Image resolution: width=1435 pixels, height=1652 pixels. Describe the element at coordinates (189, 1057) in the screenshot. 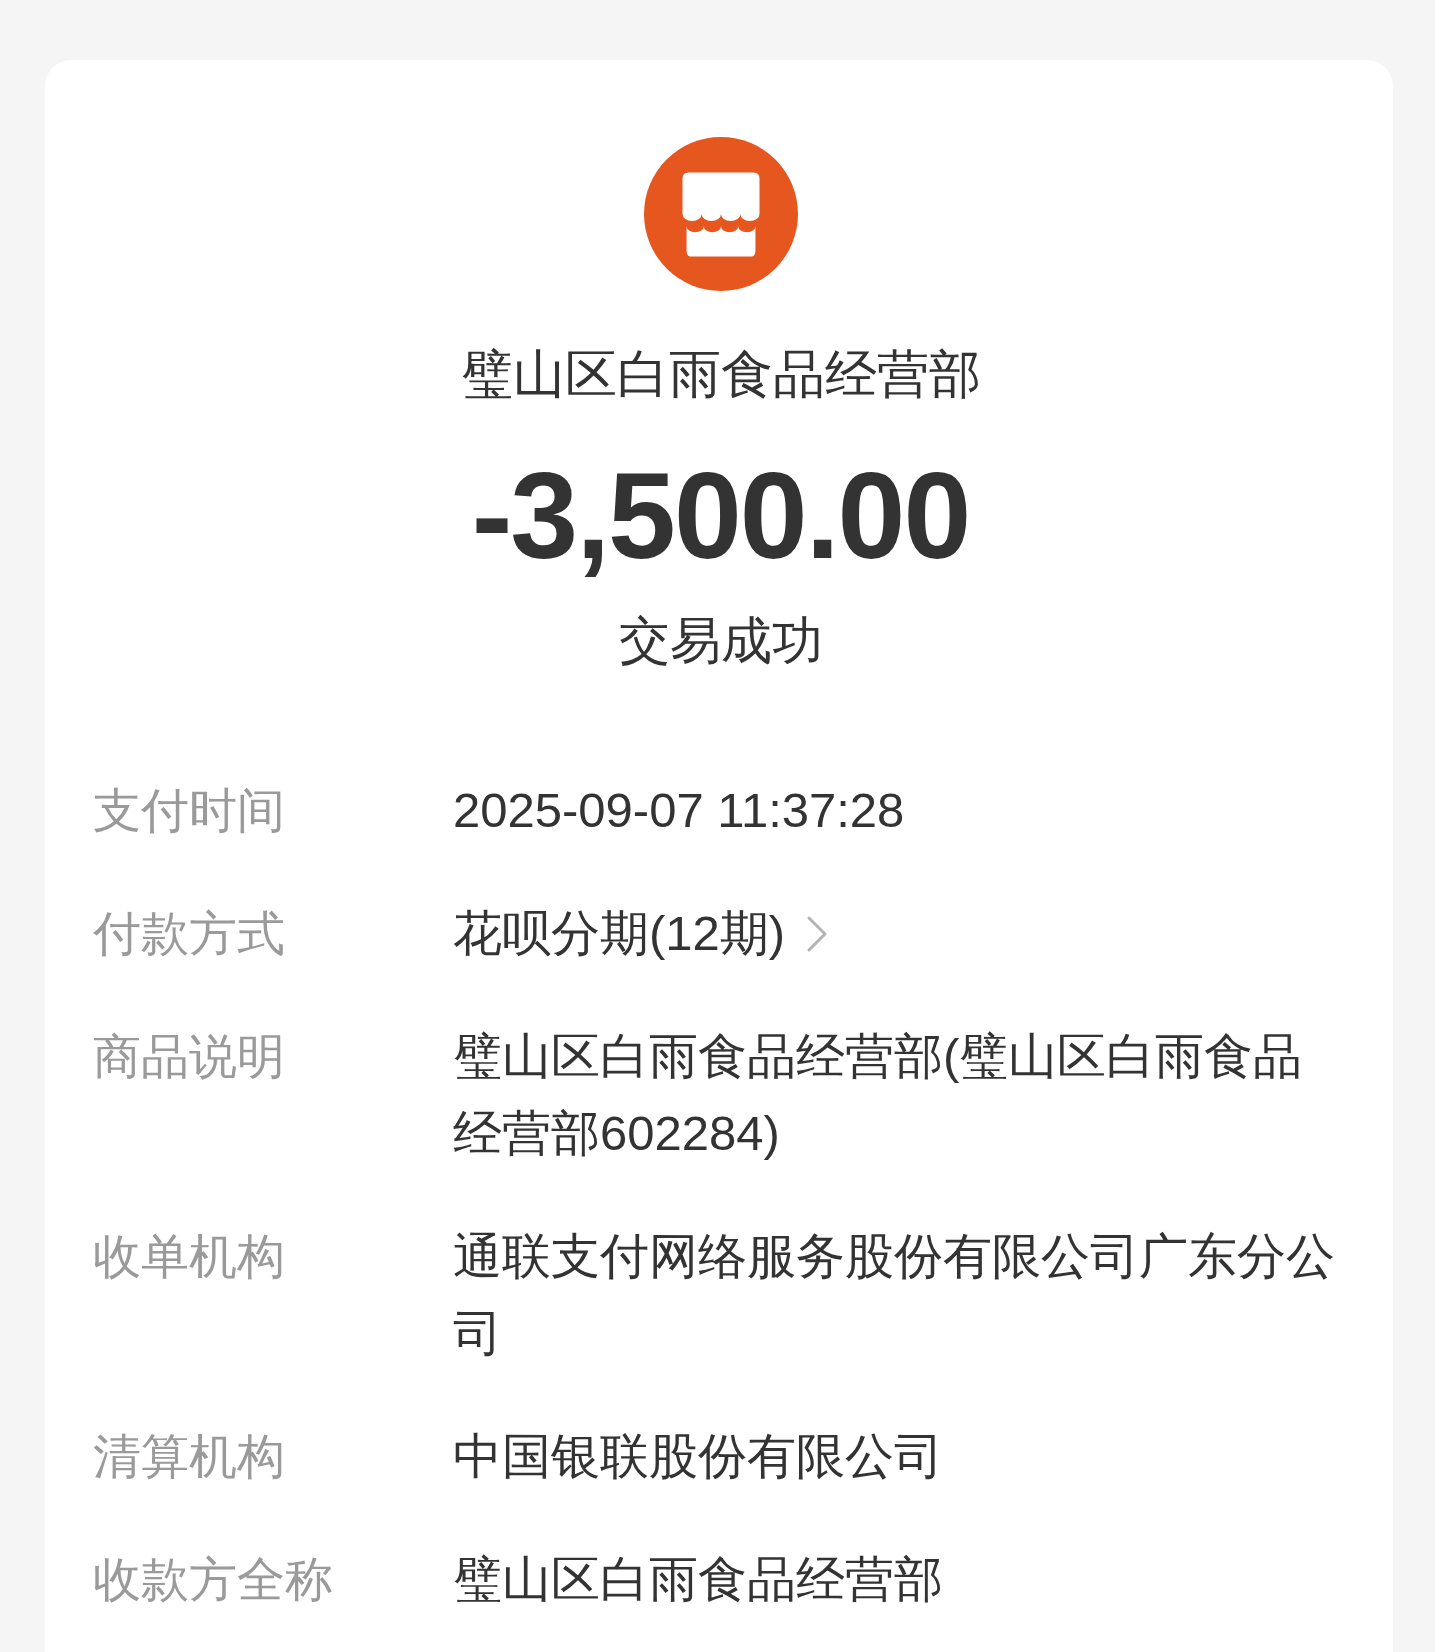

I see `detail-label: 商品说明` at that location.